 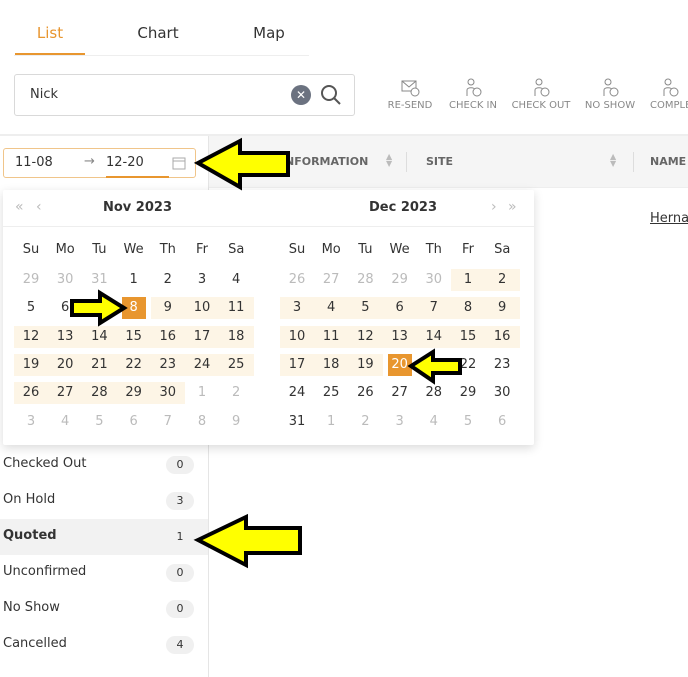 I want to click on month-title: Dec 2023, so click(x=403, y=207).